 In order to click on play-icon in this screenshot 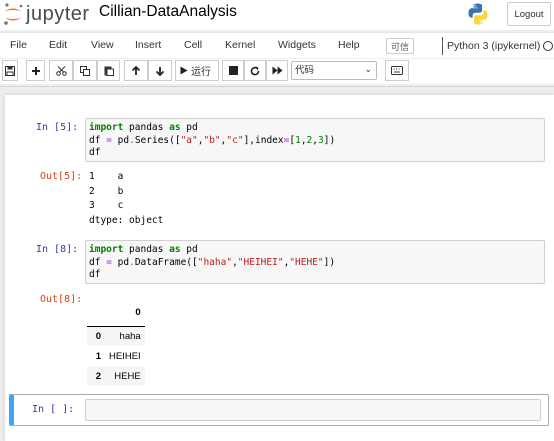, I will do `click(184, 70)`.